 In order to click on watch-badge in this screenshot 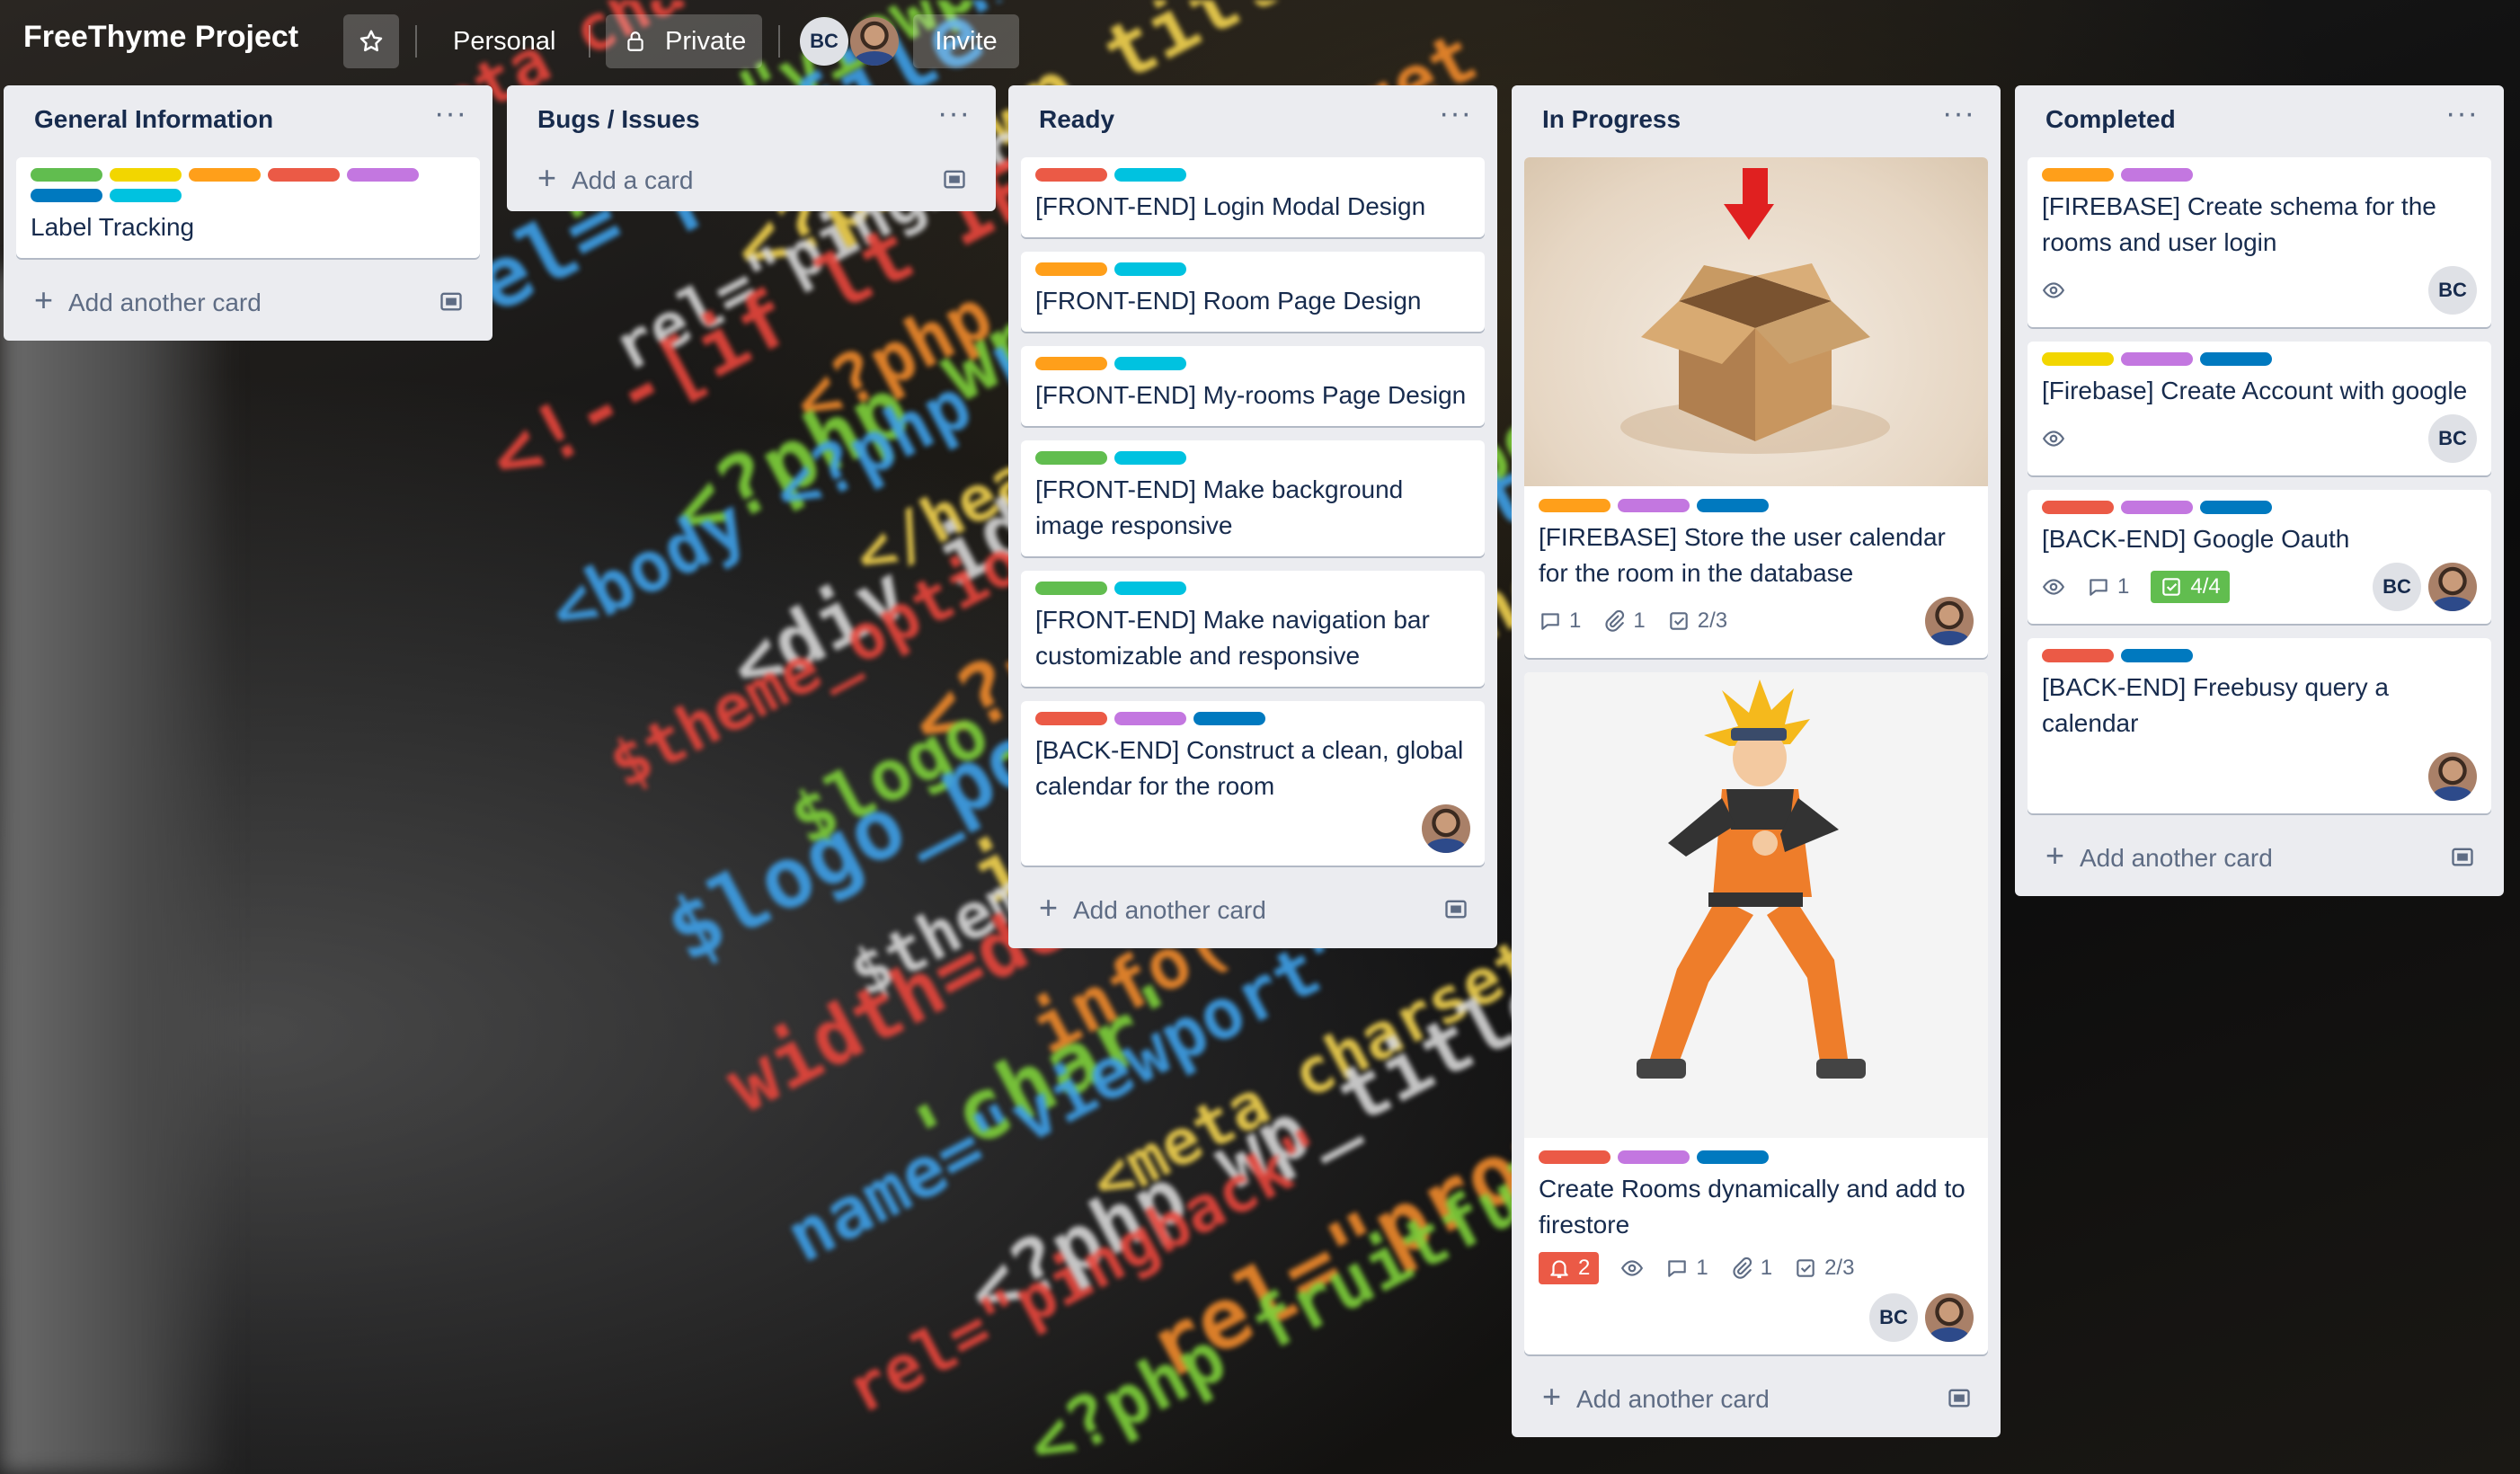, I will do `click(2053, 291)`.